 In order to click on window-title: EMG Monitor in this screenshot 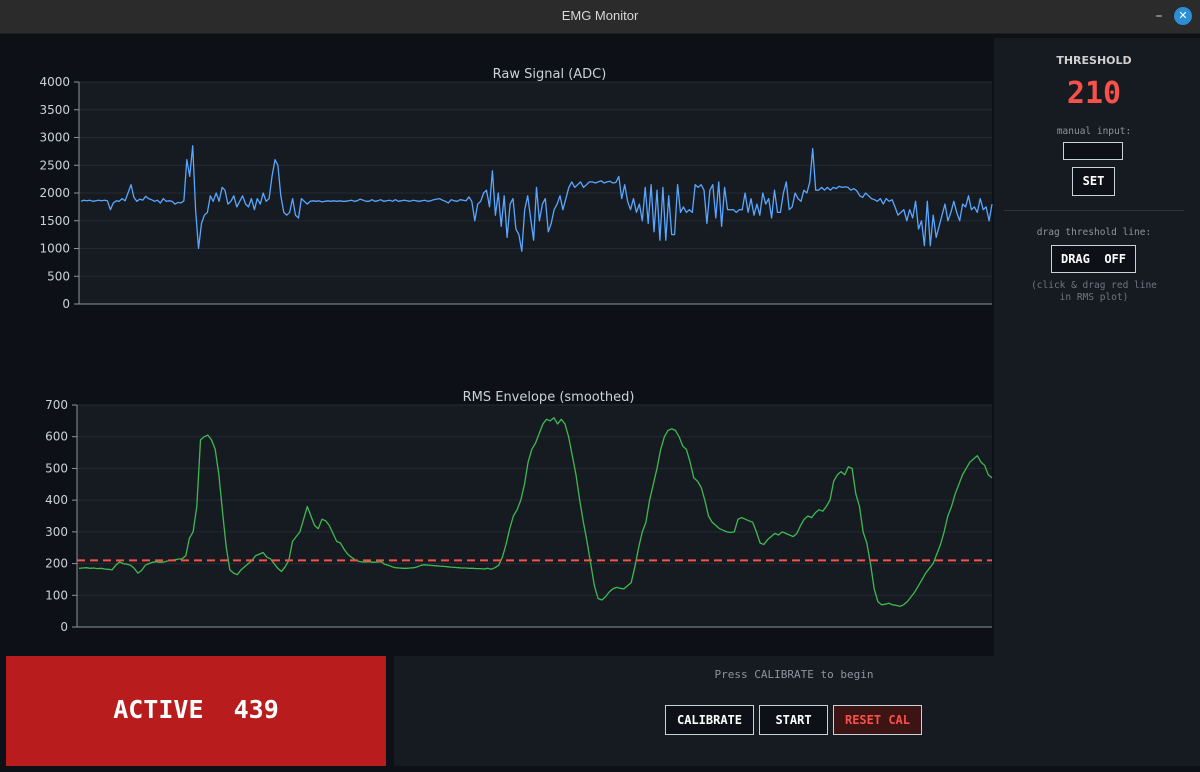, I will do `click(600, 15)`.